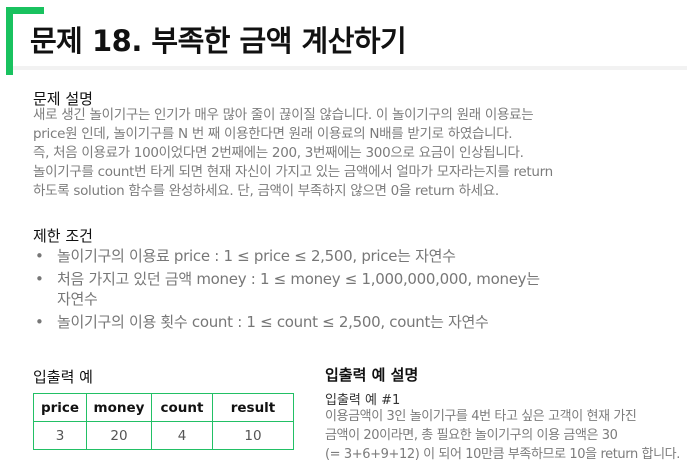 Image resolution: width=687 pixels, height=465 pixels. I want to click on explanation-subheading: 입출력 예 #1, so click(363, 400).